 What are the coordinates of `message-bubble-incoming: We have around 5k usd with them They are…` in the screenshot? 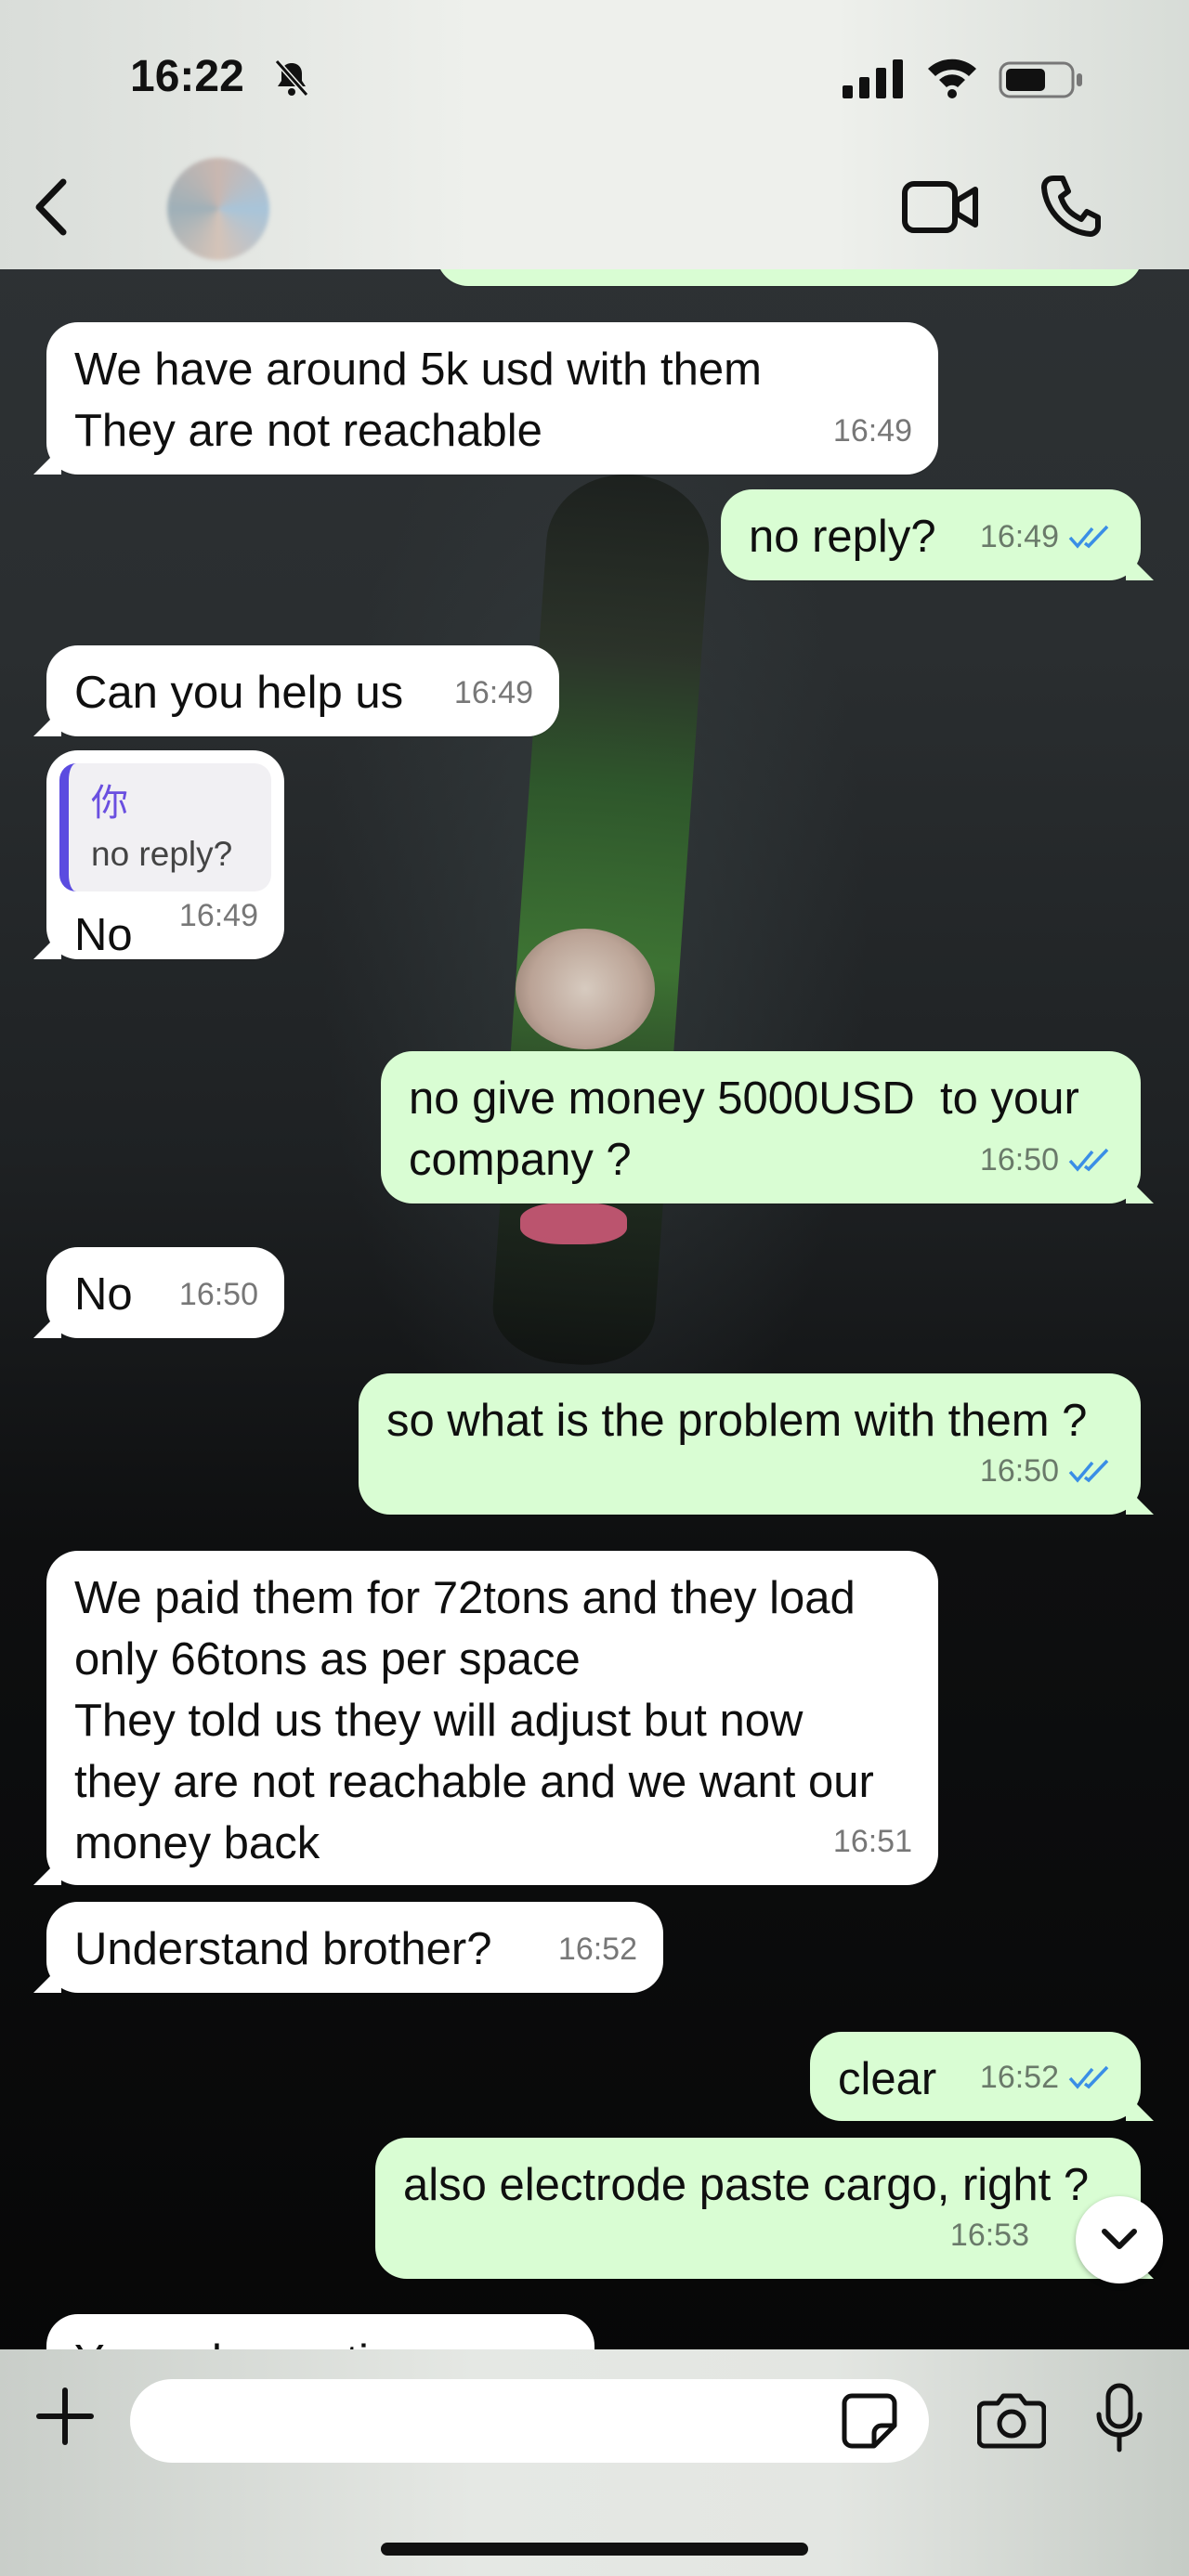 It's located at (492, 398).